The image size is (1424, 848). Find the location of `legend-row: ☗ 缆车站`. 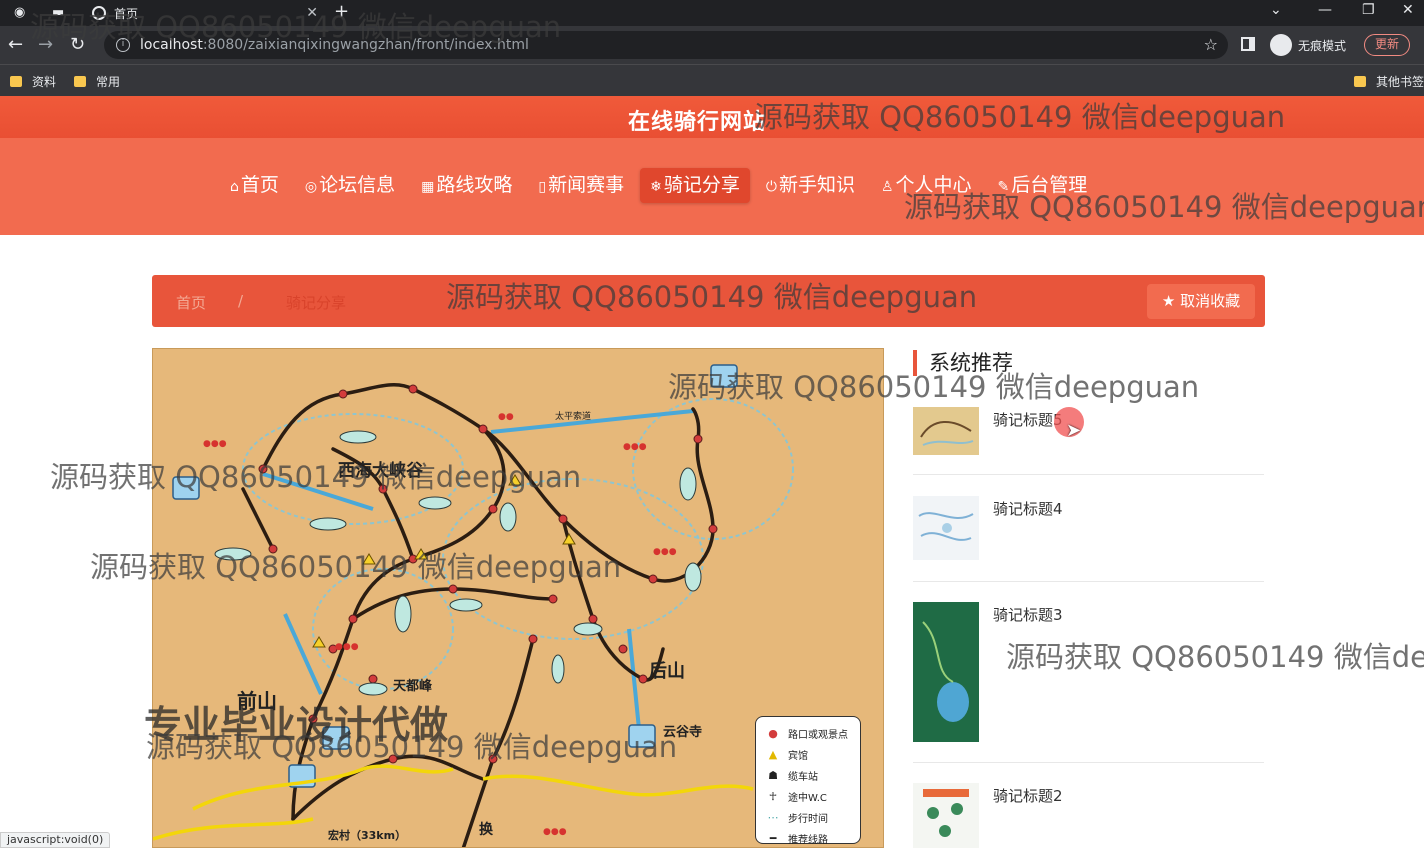

legend-row: ☗ 缆车站 is located at coordinates (808, 775).